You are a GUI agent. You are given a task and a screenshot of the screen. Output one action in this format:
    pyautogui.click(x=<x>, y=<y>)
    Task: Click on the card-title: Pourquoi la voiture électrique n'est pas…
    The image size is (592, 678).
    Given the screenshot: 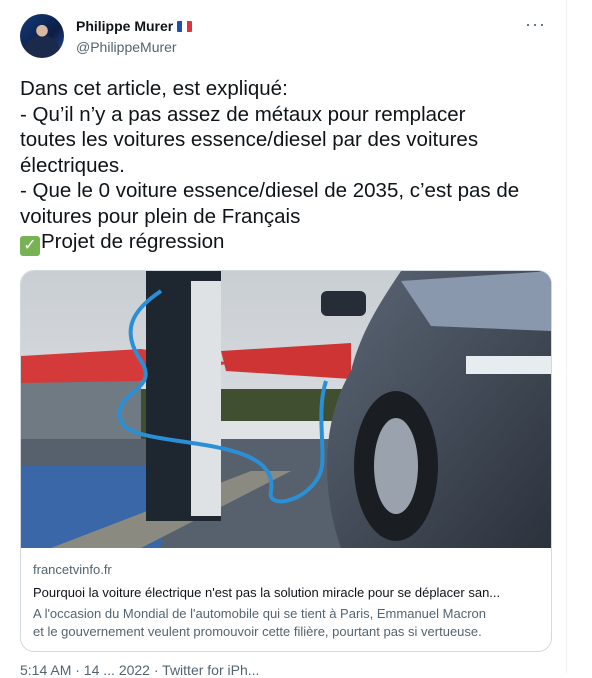 What is the action you would take?
    pyautogui.click(x=288, y=593)
    